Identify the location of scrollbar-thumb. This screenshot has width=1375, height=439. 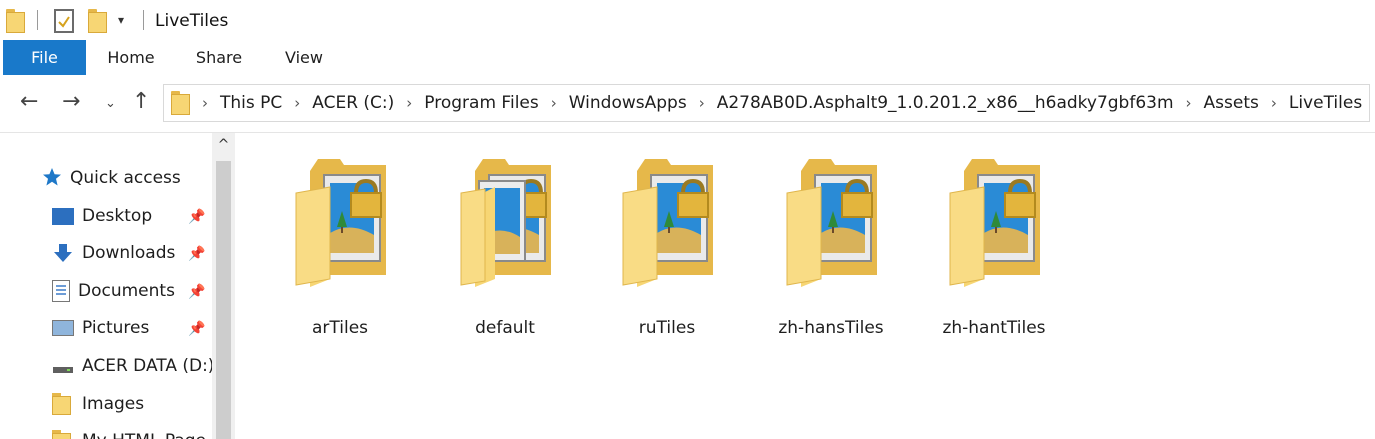
(223, 300).